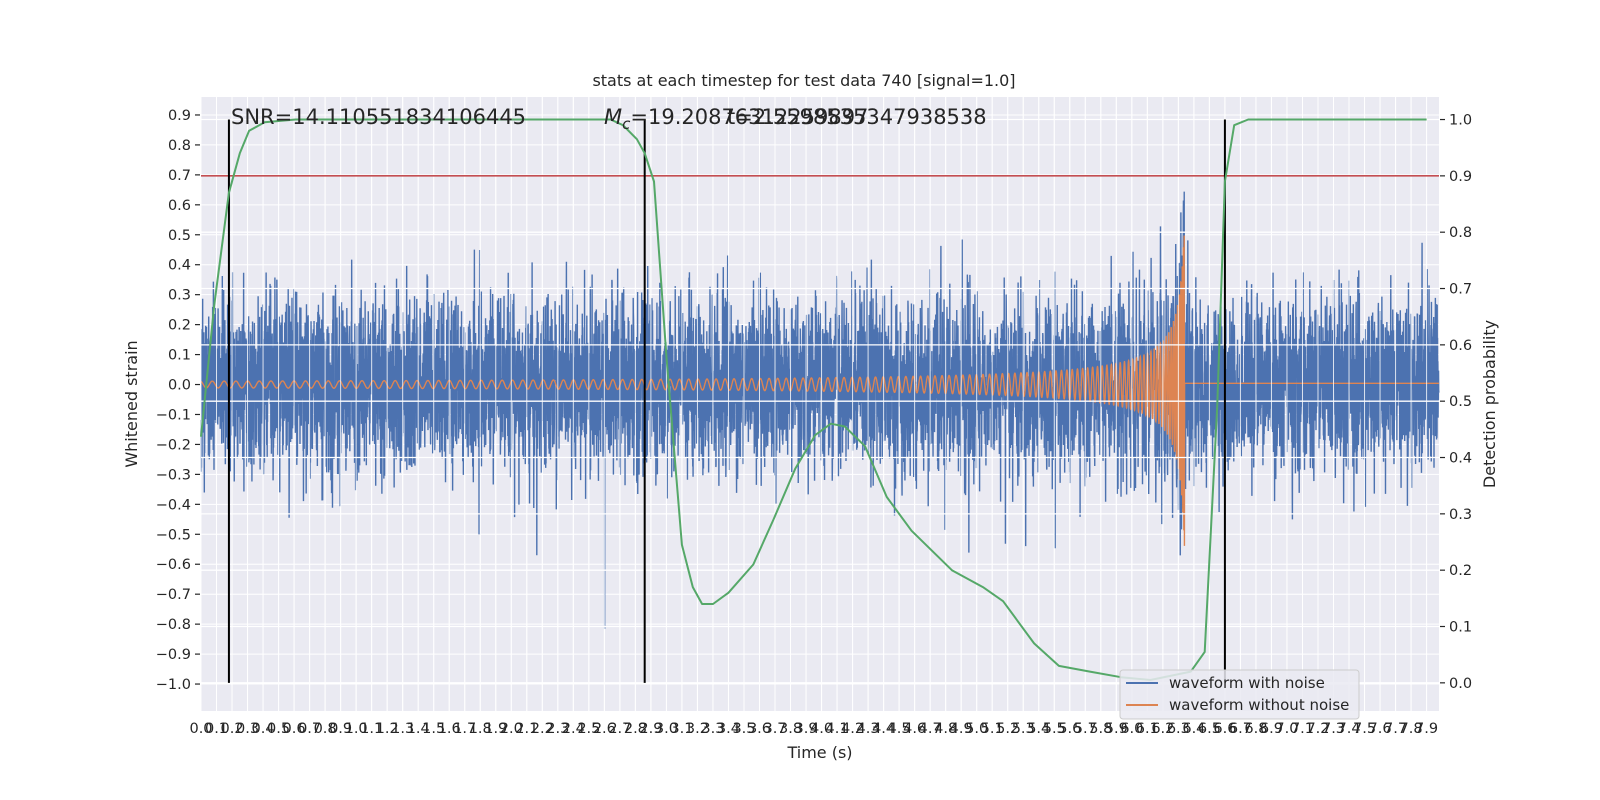 The width and height of the screenshot is (1600, 800). What do you see at coordinates (819, 752) in the screenshot?
I see `x-axis-label: Time (s)` at bounding box center [819, 752].